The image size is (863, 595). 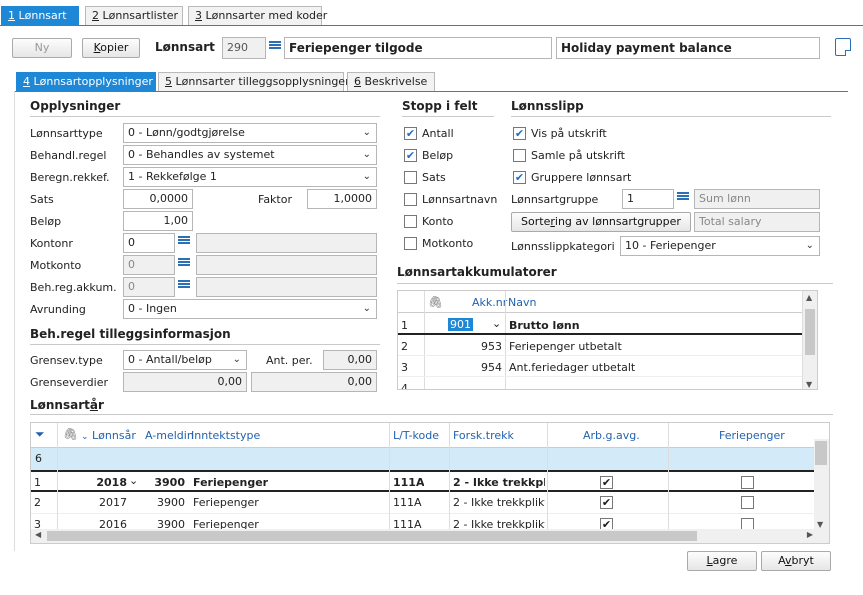 What do you see at coordinates (722, 561) in the screenshot?
I see `lagre-button: Lagre` at bounding box center [722, 561].